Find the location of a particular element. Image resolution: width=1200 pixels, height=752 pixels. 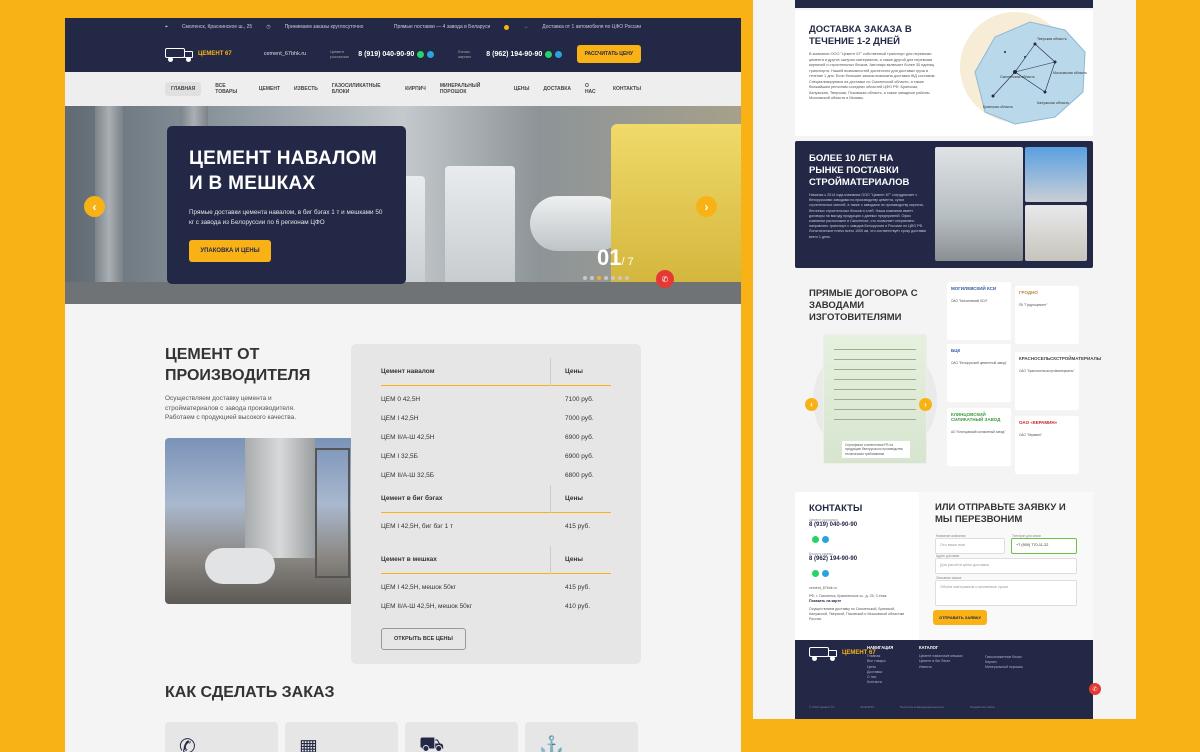

contacts-phone-1: 8 (919) 040-90-90 is located at coordinates (857, 525).